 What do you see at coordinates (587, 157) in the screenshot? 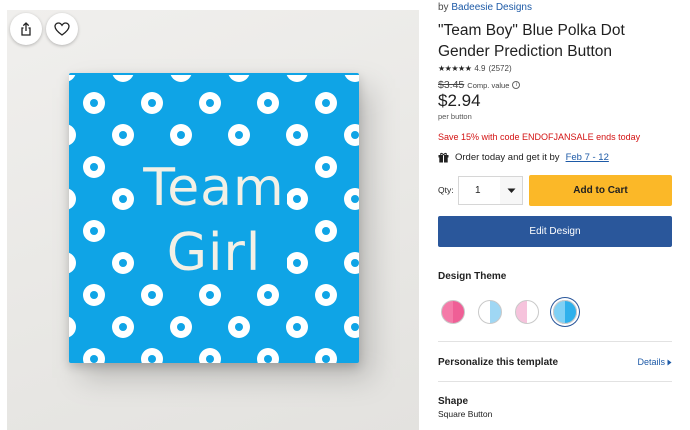
I see `delivery-date-link: Feb 7 - 12` at bounding box center [587, 157].